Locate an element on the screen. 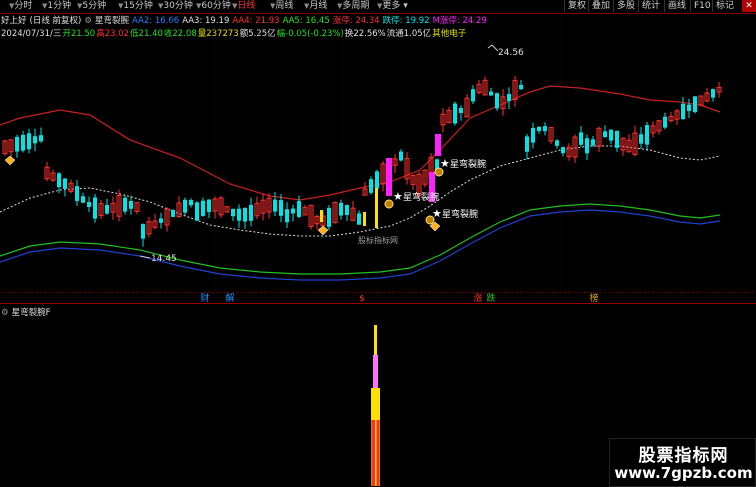  high-price-label: 24.56 is located at coordinates (511, 53).